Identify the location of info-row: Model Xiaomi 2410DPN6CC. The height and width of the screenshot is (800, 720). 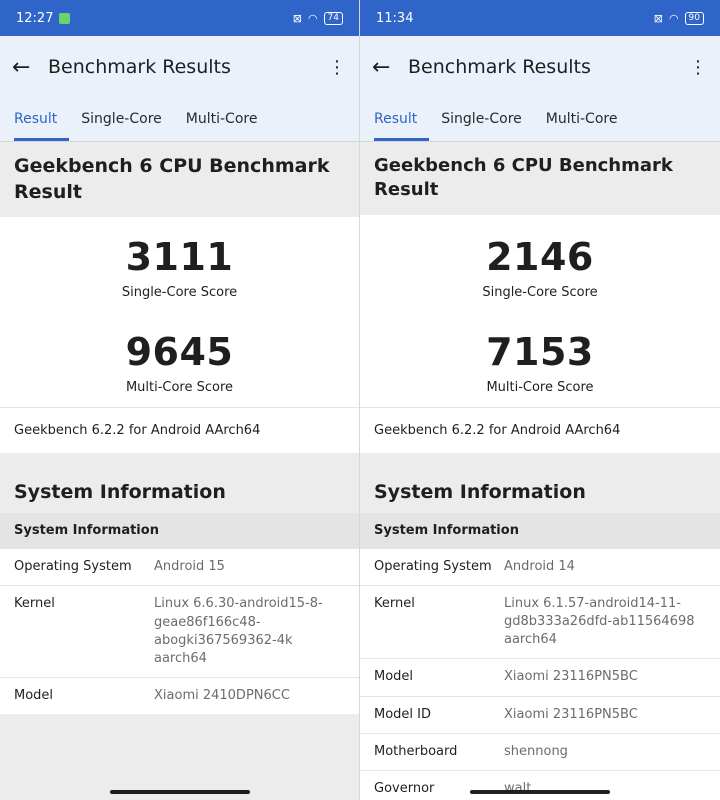
(179, 696).